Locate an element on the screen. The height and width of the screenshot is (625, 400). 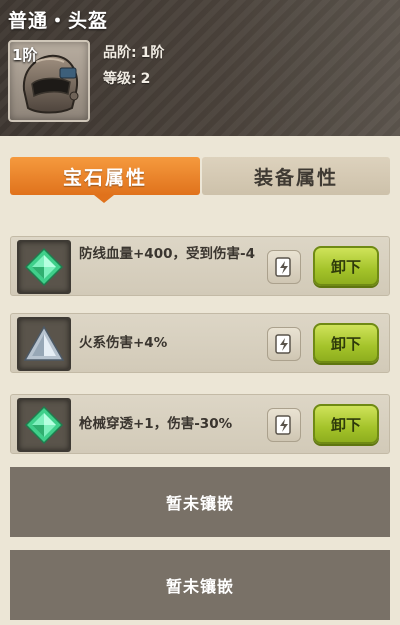
gem-slot-3: 枪械穿透+1，伤害-30% 卸下 is located at coordinates (200, 424).